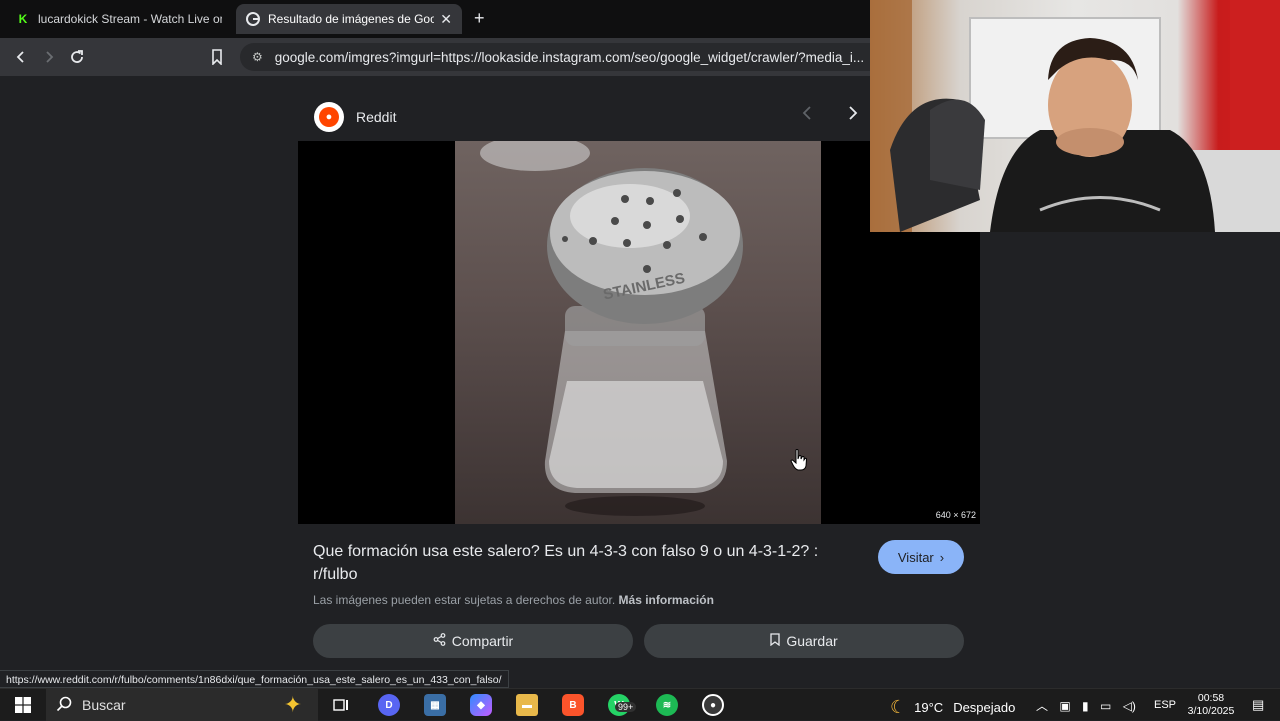 This screenshot has width=1280, height=721. Describe the element at coordinates (446, 19) in the screenshot. I see `close-tab-icon: ✕` at that location.